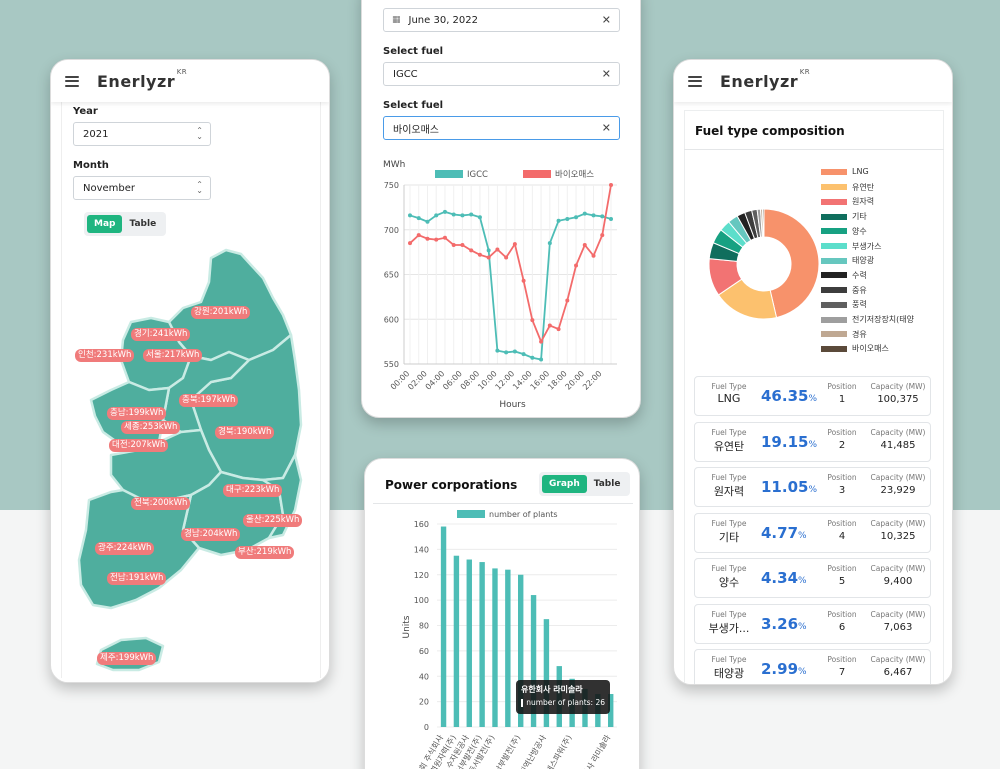 The width and height of the screenshot is (1000, 769). I want to click on y-tick-label: 120, so click(421, 575).